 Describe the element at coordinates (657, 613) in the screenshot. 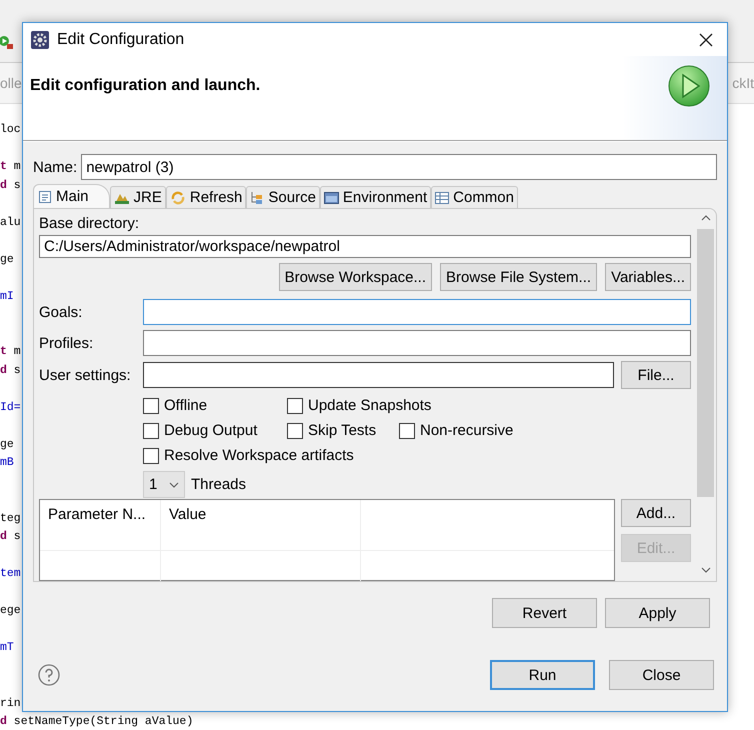

I see `action-button: Apply` at that location.